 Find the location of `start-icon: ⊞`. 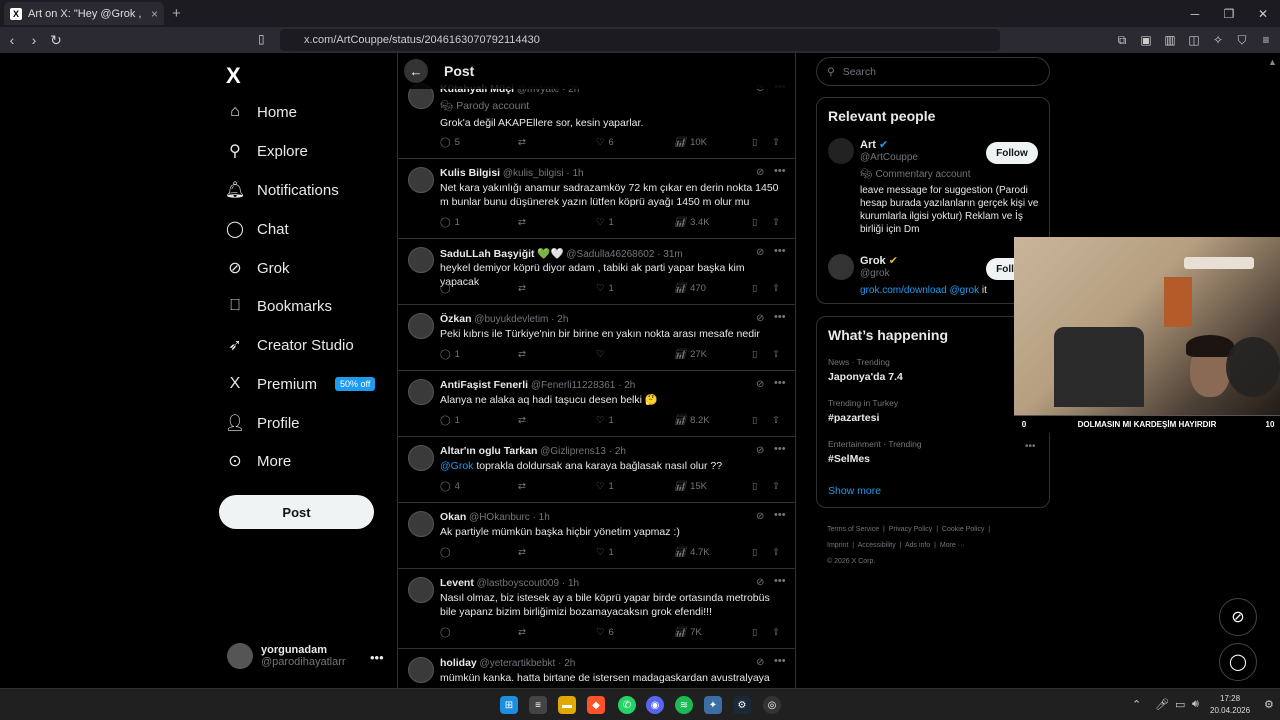

start-icon: ⊞ is located at coordinates (509, 705).